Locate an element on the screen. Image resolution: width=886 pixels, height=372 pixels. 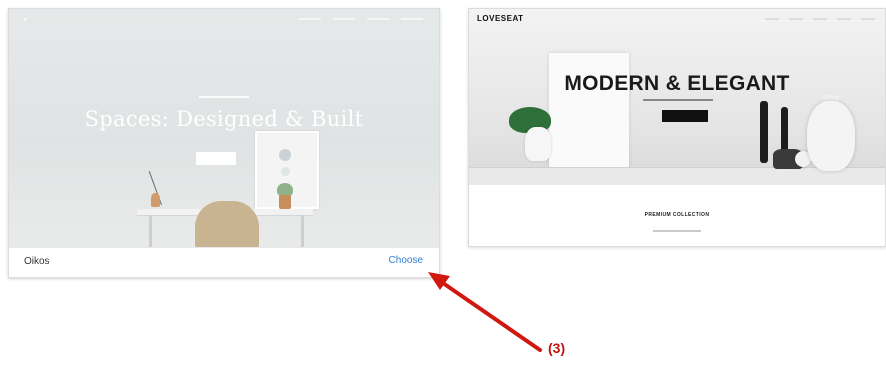
oikos-preview-nav is located at coordinates (361, 19).